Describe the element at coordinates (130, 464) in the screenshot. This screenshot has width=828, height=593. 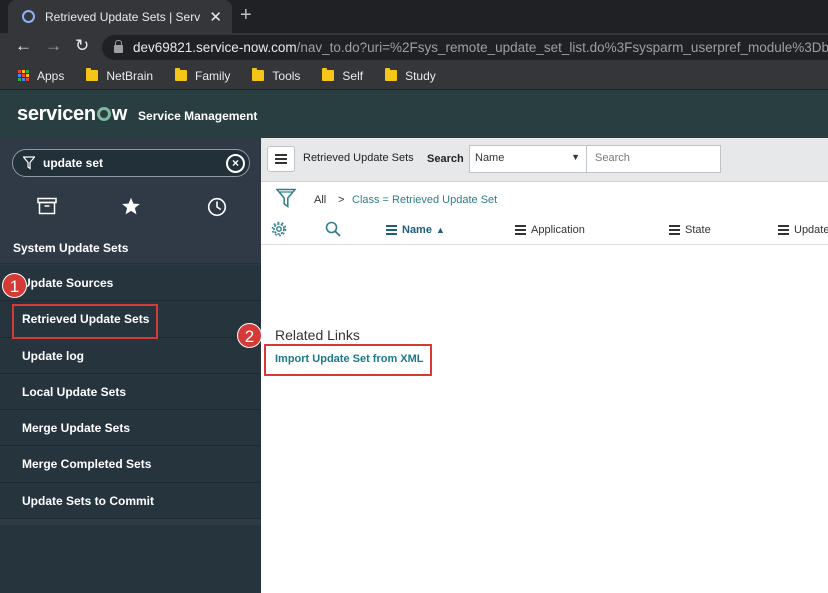
I see `nav-module-merge-completed-sets: Merge Completed Sets` at that location.